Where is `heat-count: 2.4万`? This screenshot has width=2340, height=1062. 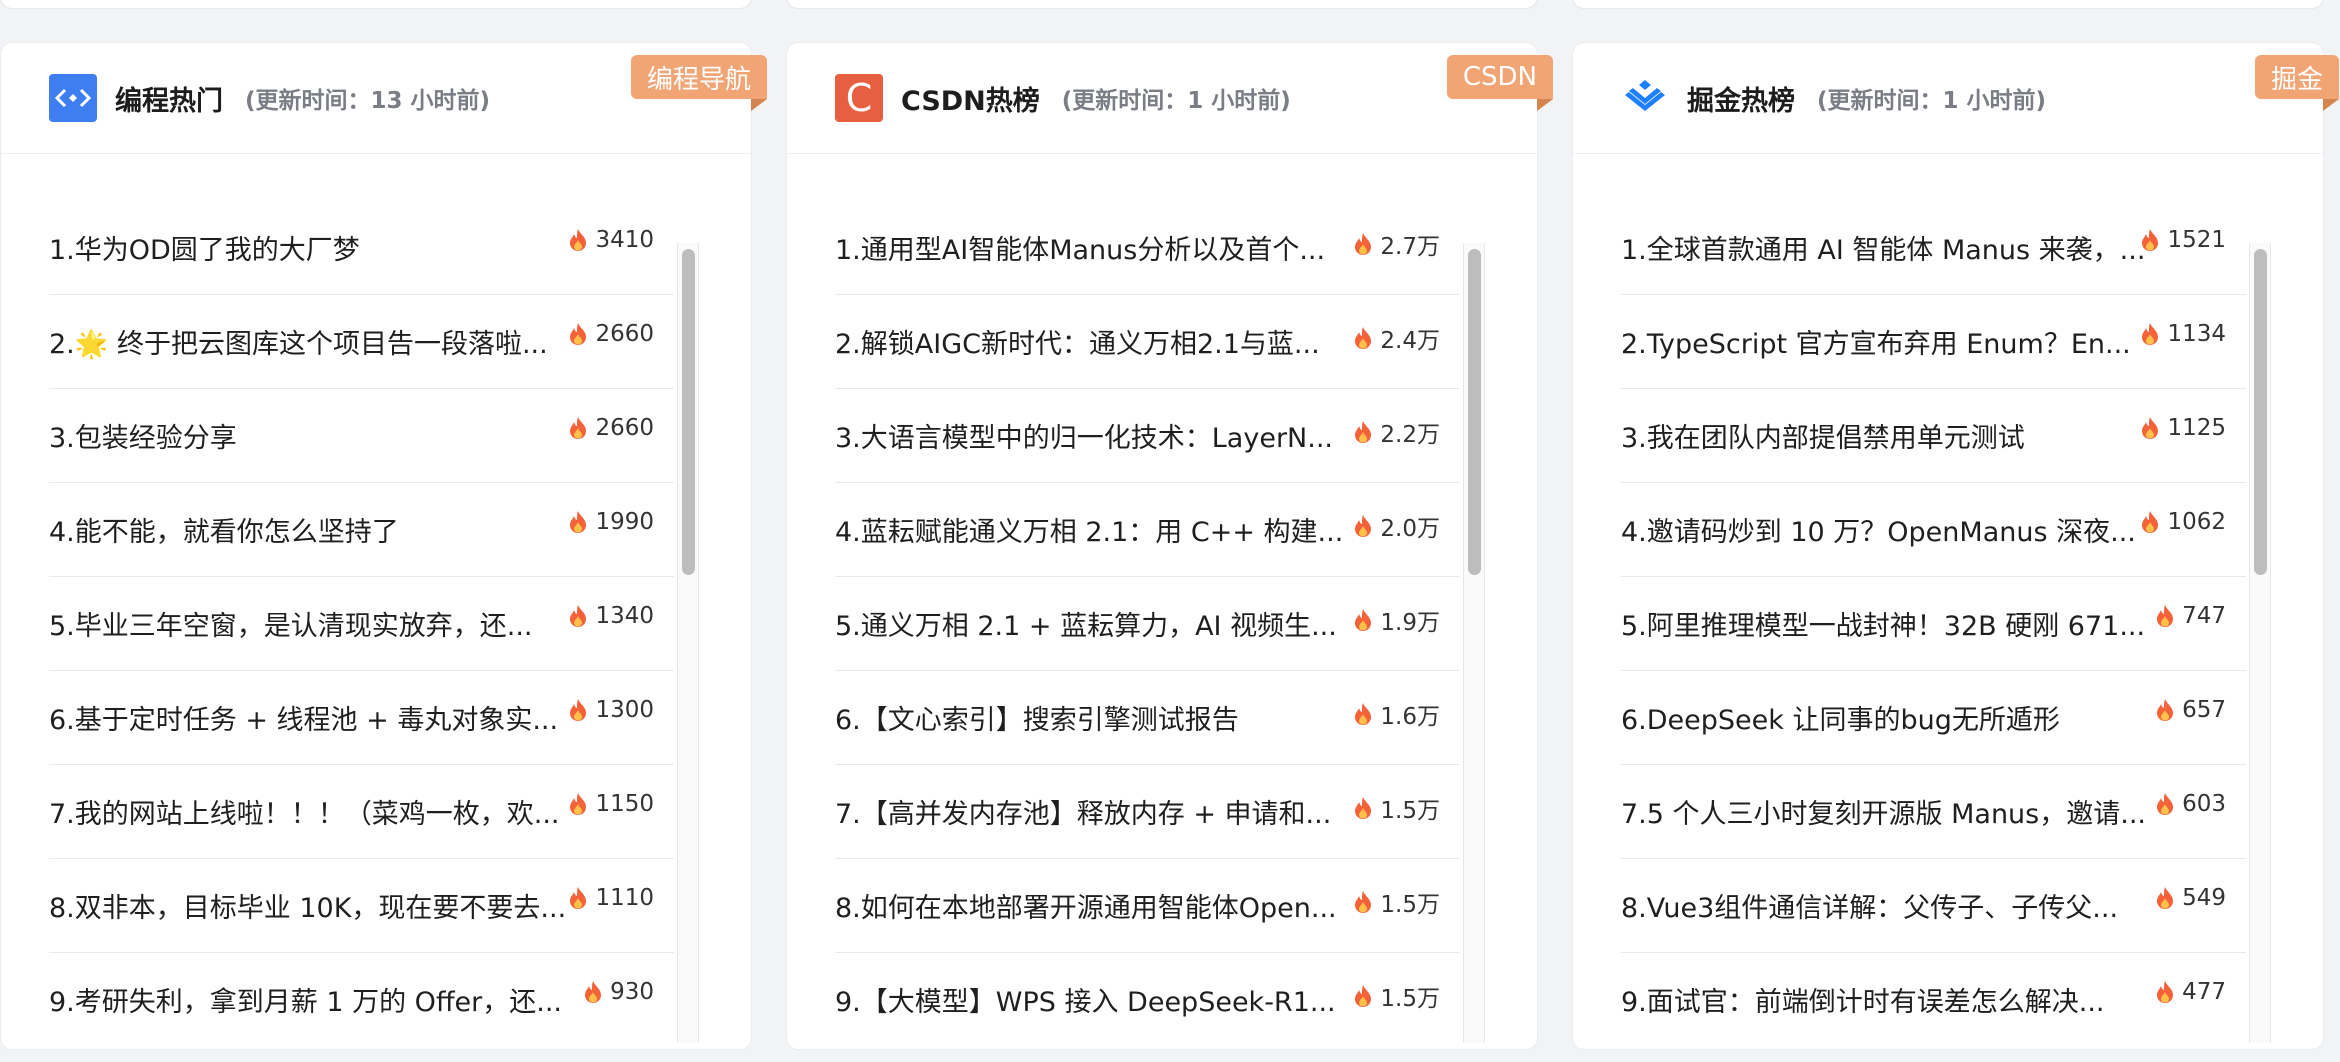
heat-count: 2.4万 is located at coordinates (1396, 338).